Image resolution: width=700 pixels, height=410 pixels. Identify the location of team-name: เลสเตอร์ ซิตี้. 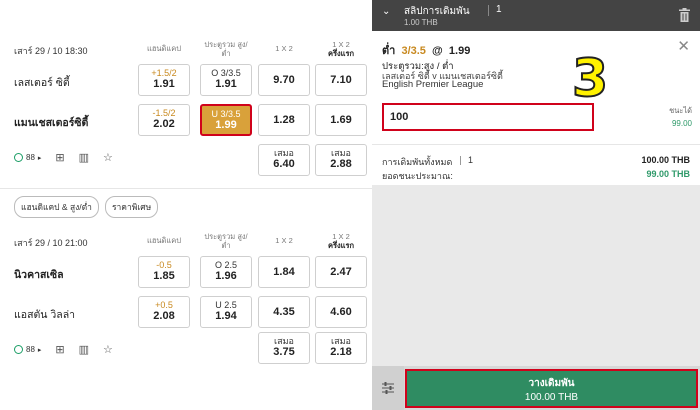
(42, 83).